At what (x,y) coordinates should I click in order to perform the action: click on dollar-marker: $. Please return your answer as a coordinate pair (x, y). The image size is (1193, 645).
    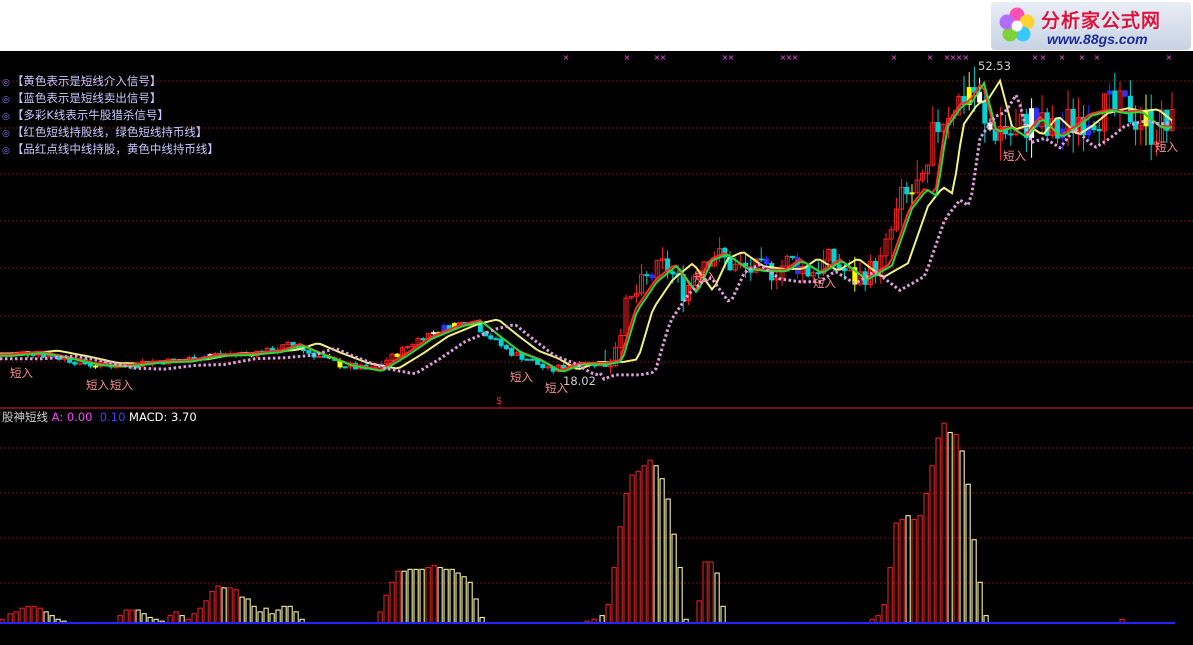
    Looking at the image, I should click on (499, 401).